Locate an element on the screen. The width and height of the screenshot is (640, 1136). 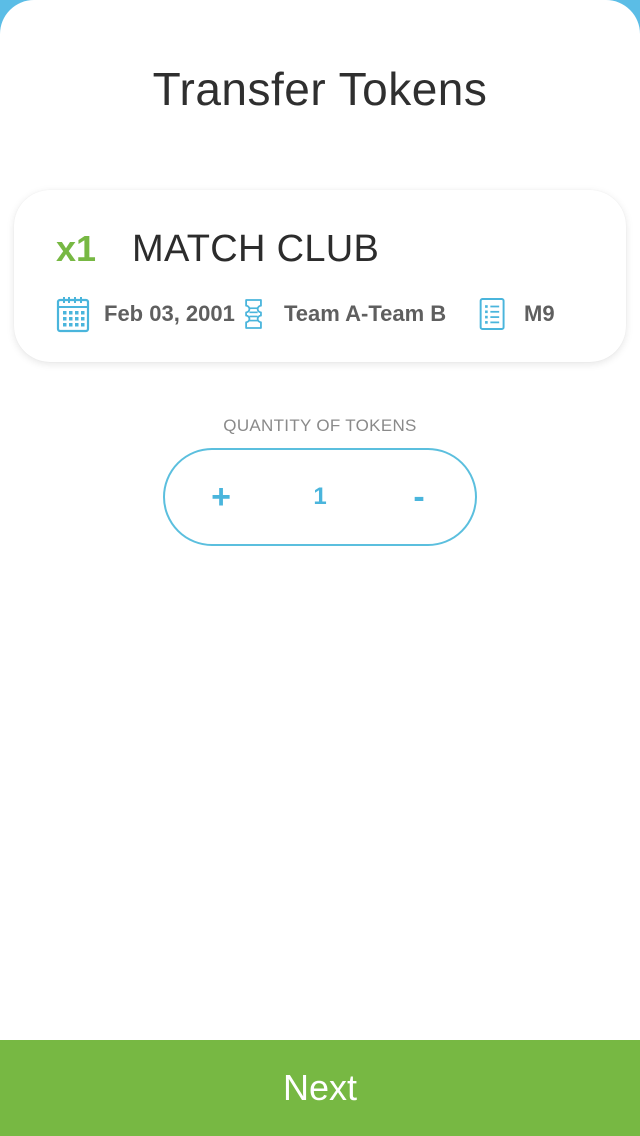
quantity-stepper: + 1 - is located at coordinates (320, 497).